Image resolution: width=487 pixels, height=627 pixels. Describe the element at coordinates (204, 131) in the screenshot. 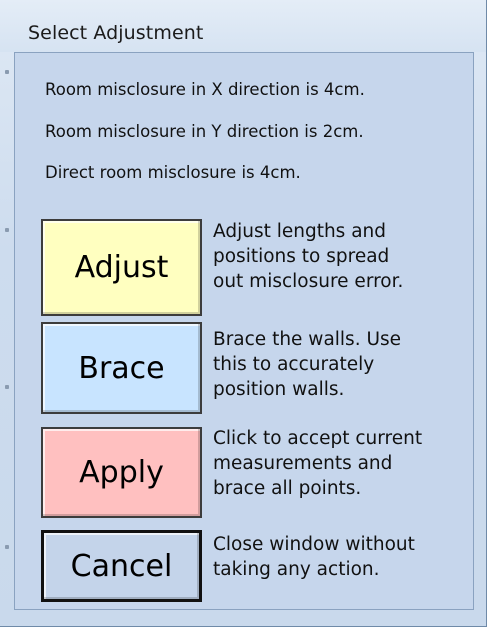

I see `misclosure-y-message: Room misclosure in Y direction is 2cm.` at that location.